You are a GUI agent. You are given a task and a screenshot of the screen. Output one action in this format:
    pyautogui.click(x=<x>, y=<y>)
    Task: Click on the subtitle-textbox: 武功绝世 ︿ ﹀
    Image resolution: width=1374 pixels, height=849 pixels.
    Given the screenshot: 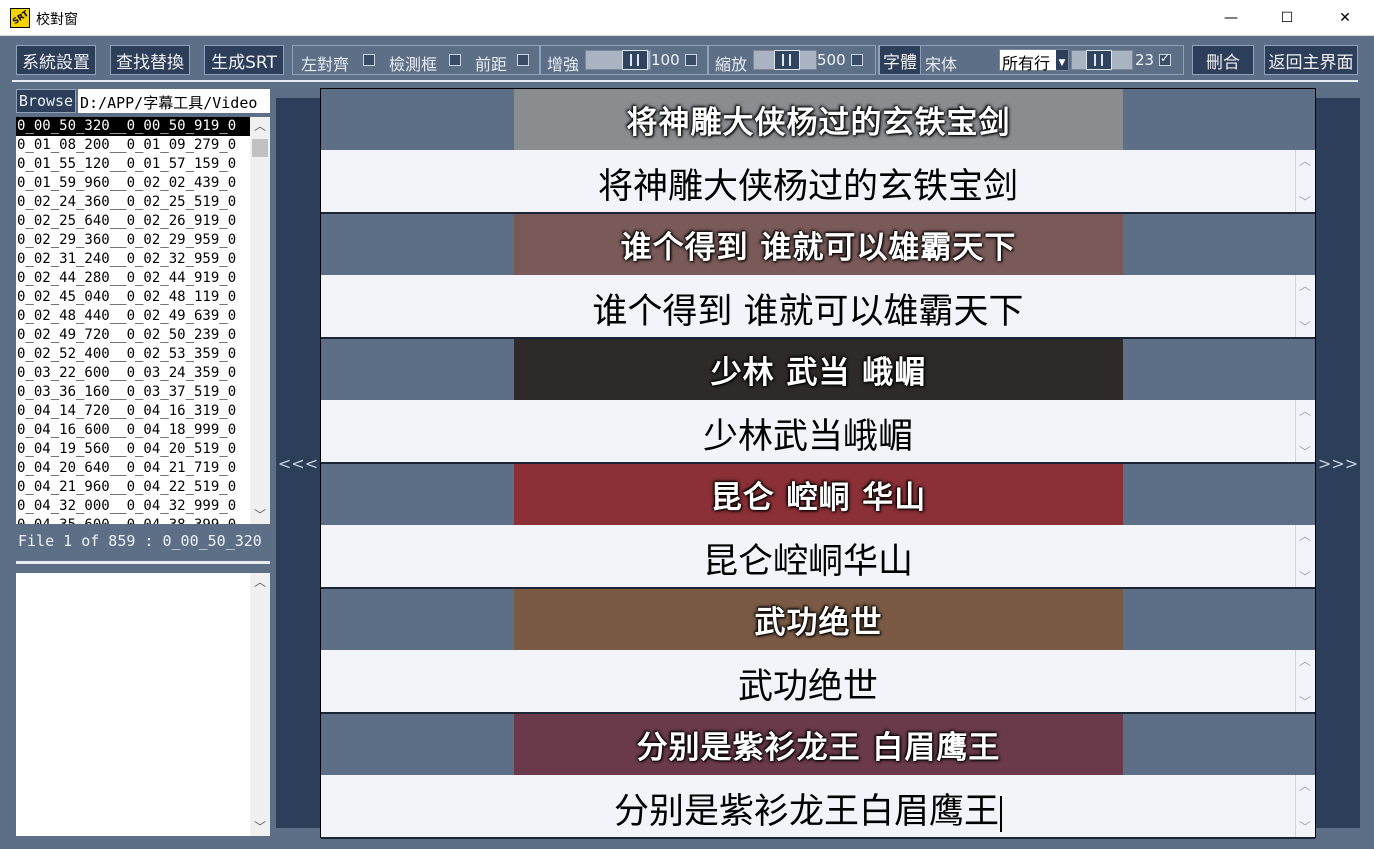 What is the action you would take?
    pyautogui.click(x=818, y=681)
    